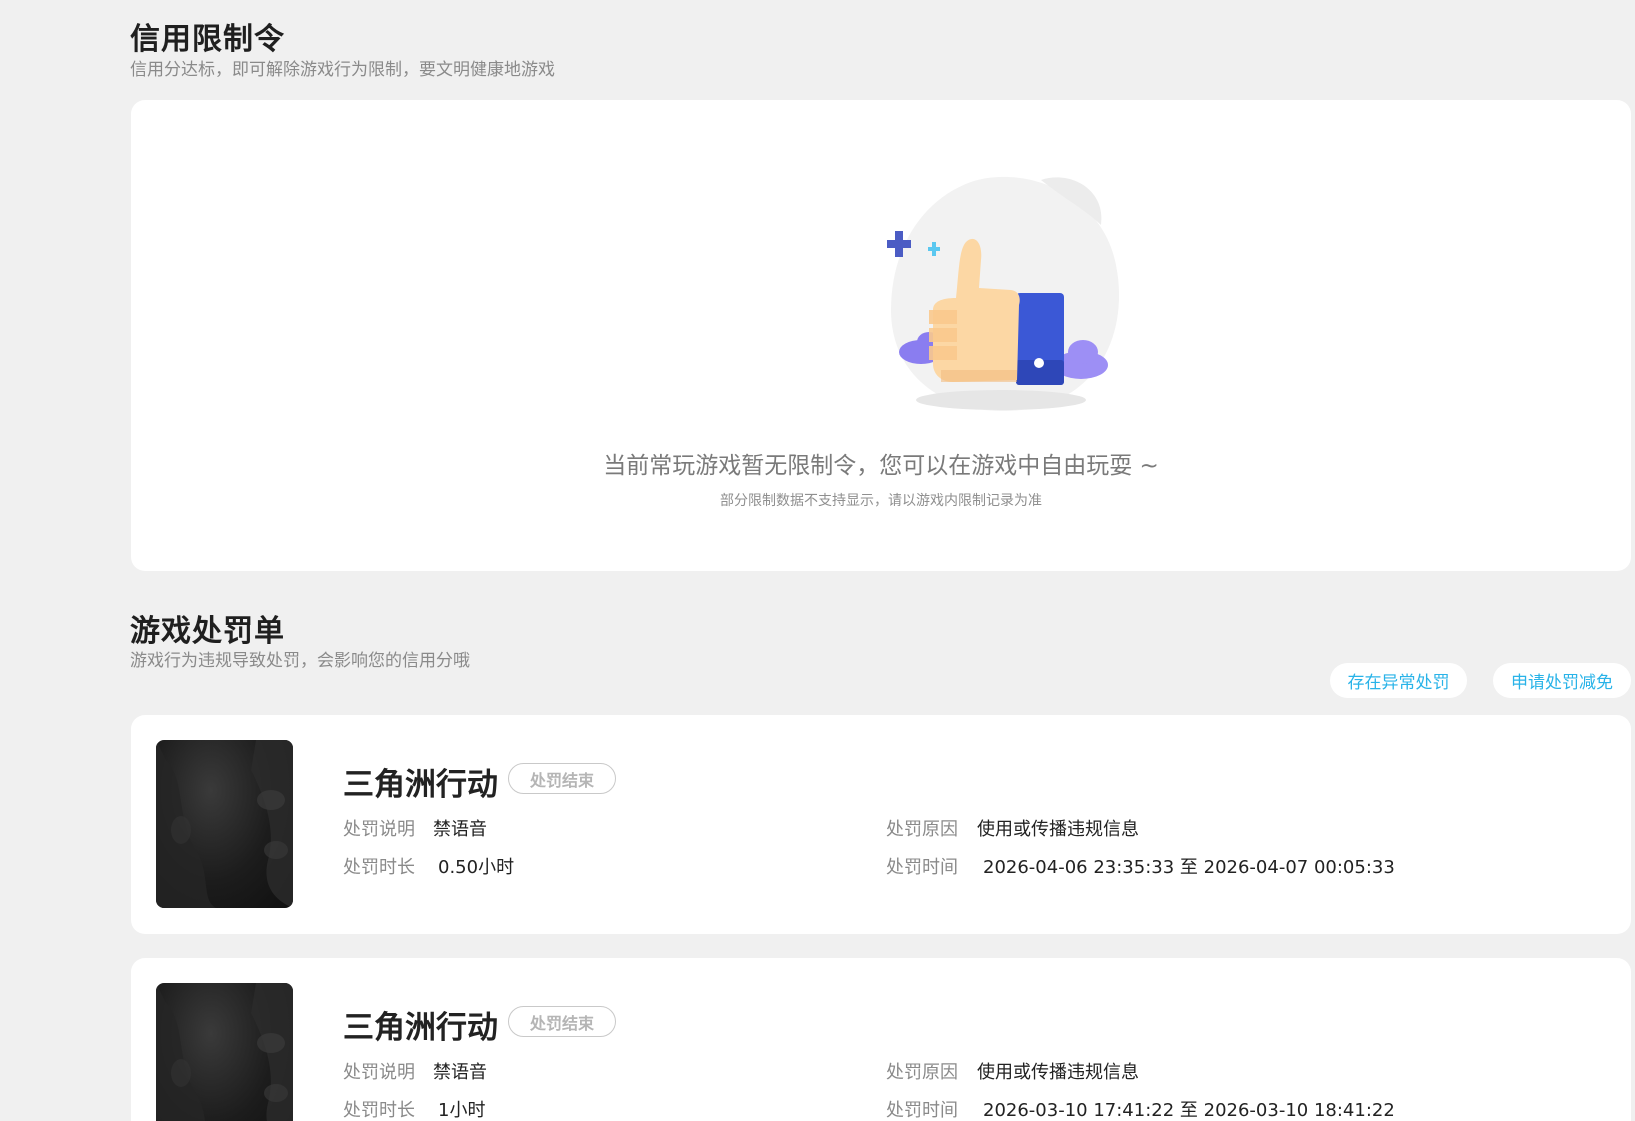 The height and width of the screenshot is (1121, 1635). I want to click on restriction-section-subtitle: 信用分达标，即可解除游戏行为限制，要文明健康地游戏, so click(342, 70).